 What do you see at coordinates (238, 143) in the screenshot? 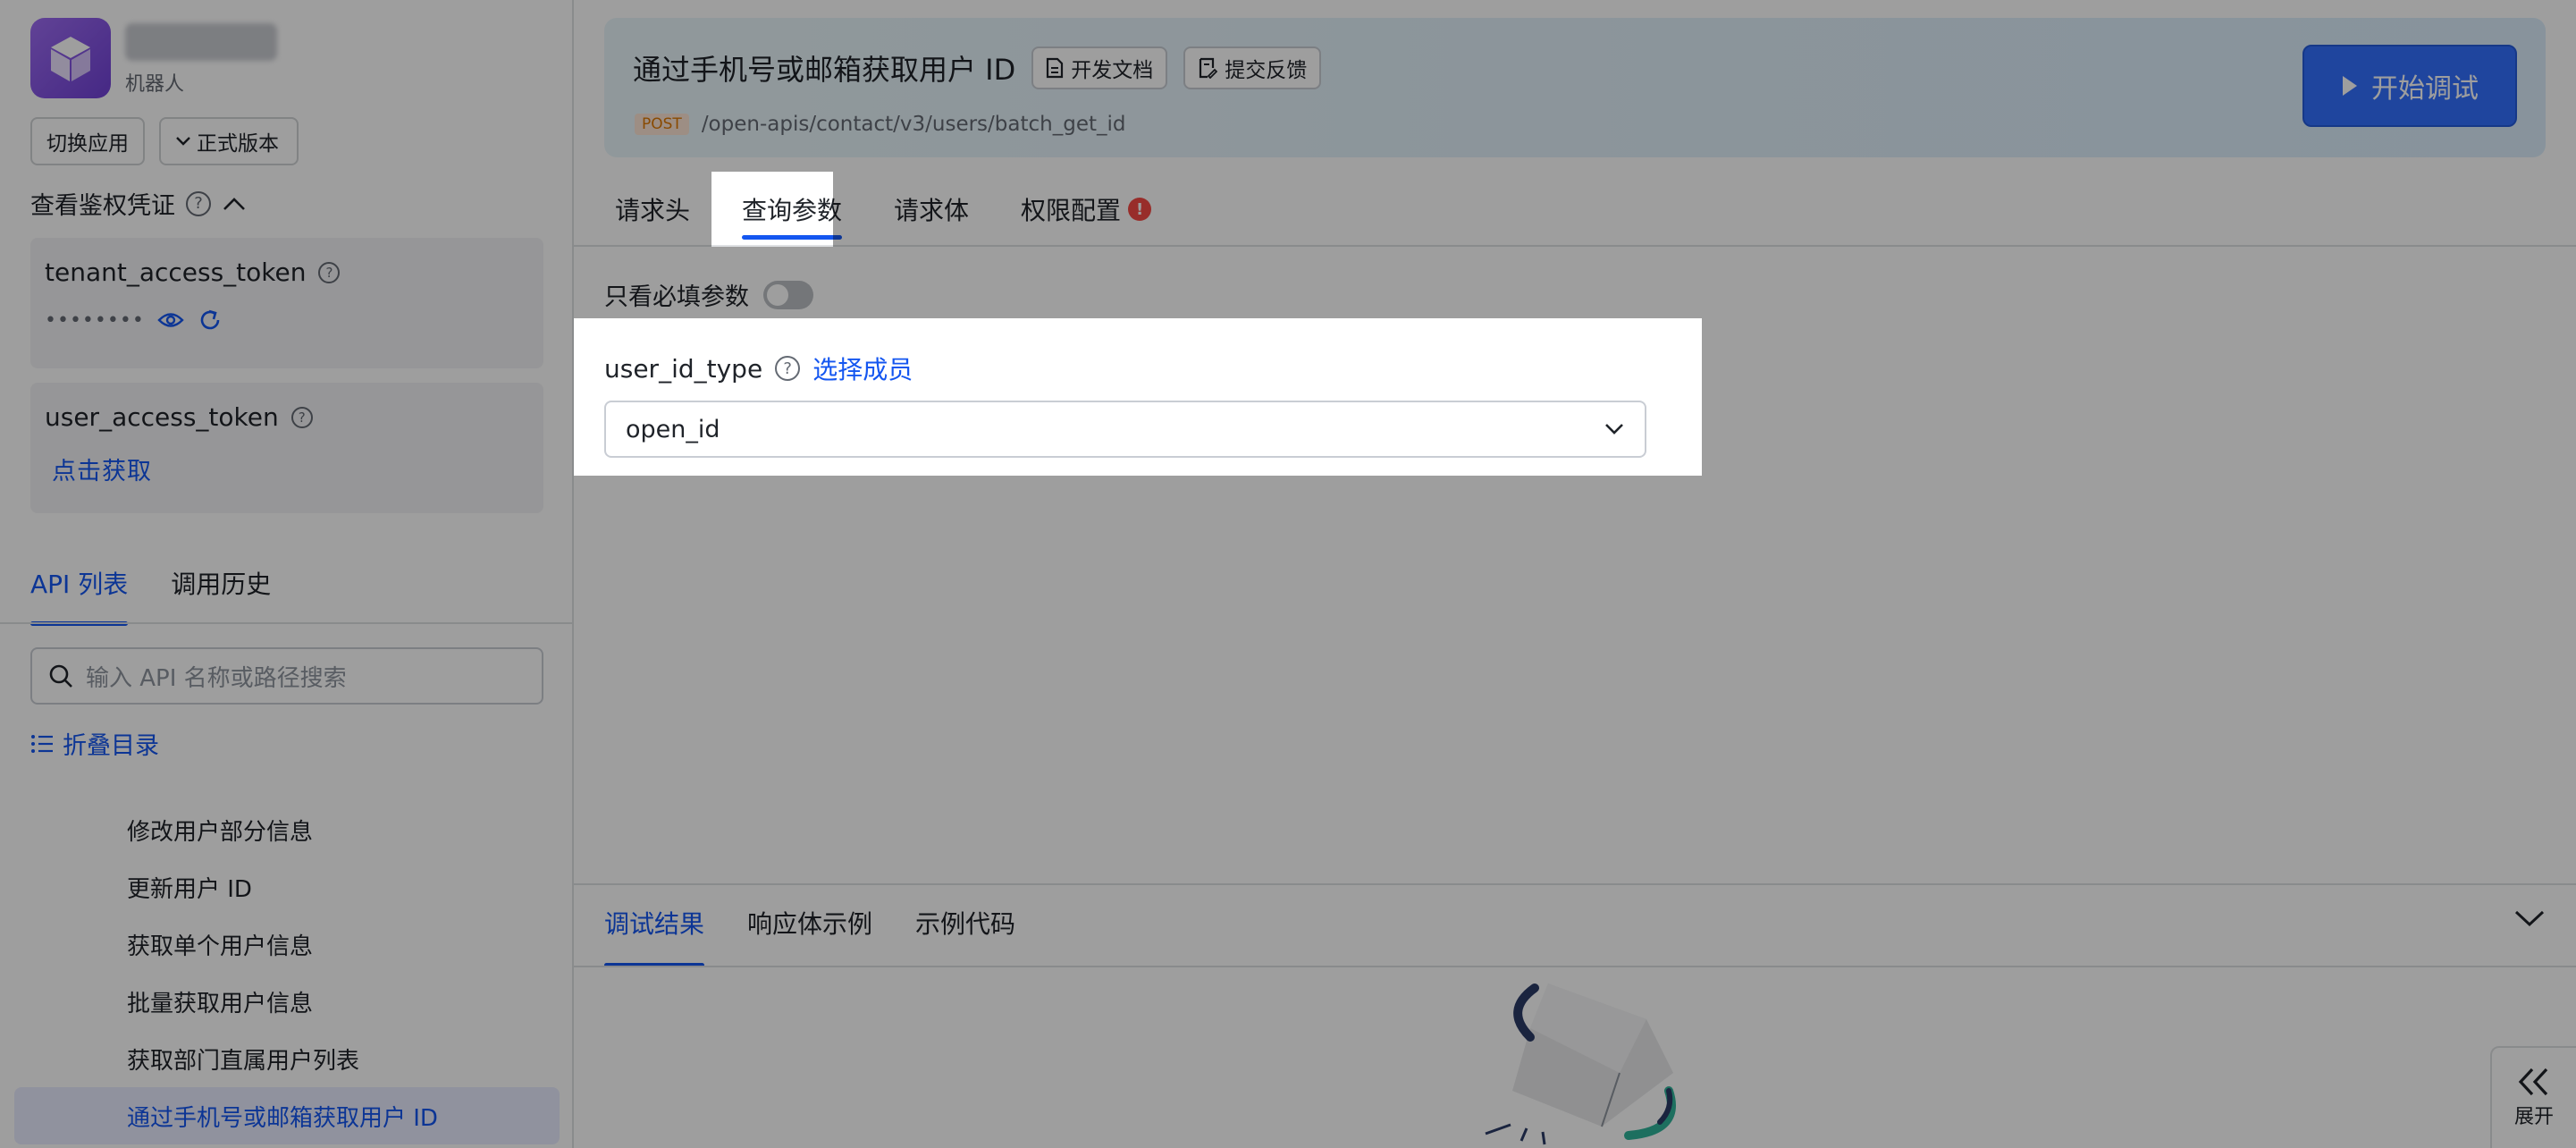
I see `version-label: 正式版本` at bounding box center [238, 143].